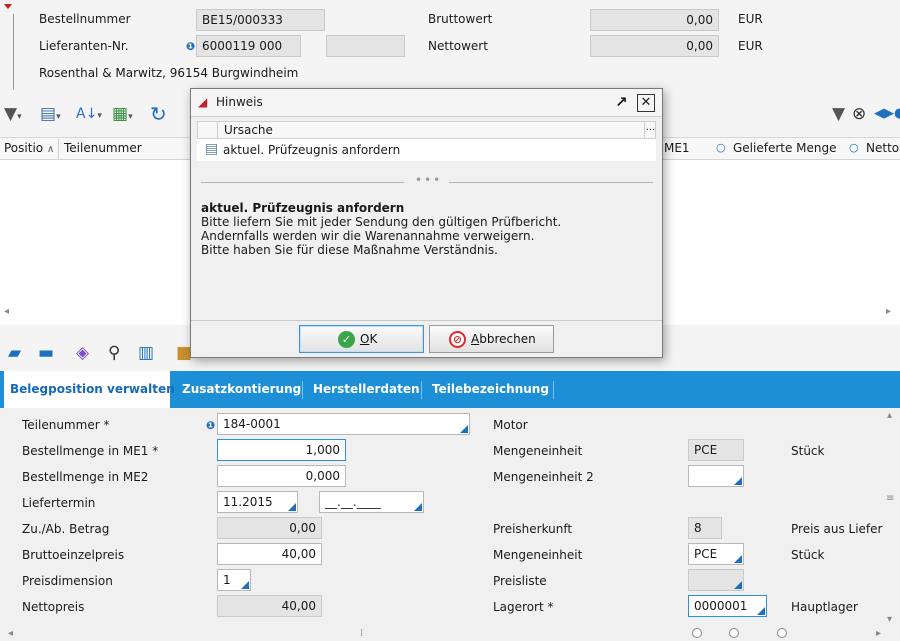  Describe the element at coordinates (621, 102) in the screenshot. I see `maximize-icon: ↗` at that location.